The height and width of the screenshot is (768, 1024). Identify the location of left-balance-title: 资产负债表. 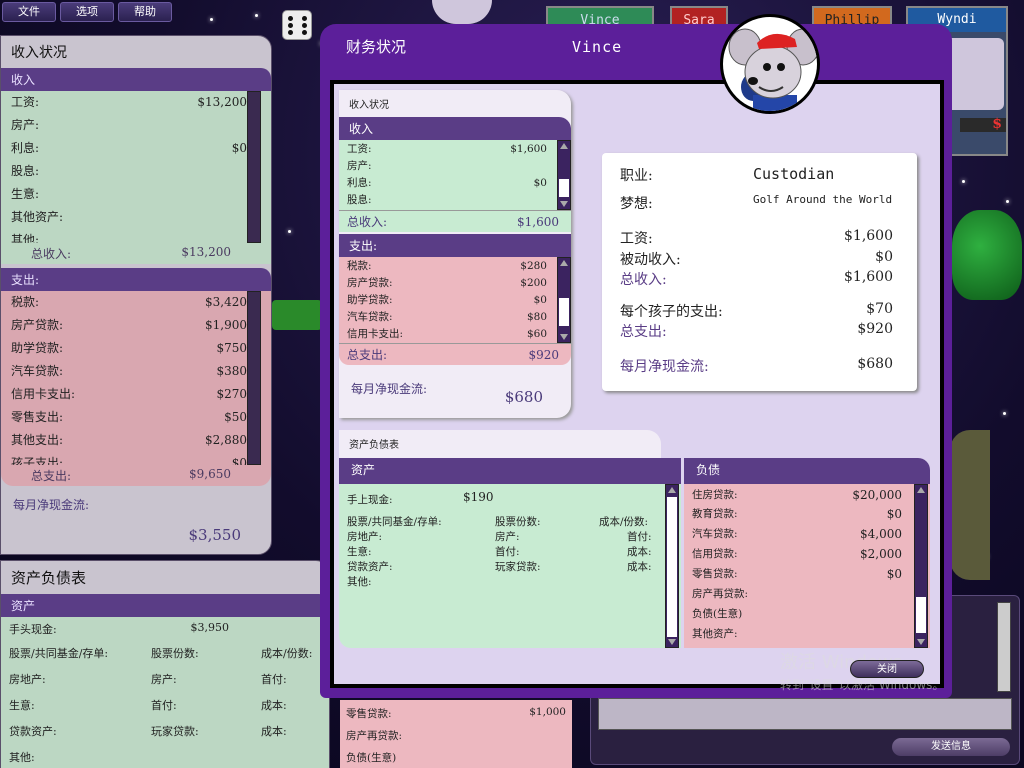
(49, 578).